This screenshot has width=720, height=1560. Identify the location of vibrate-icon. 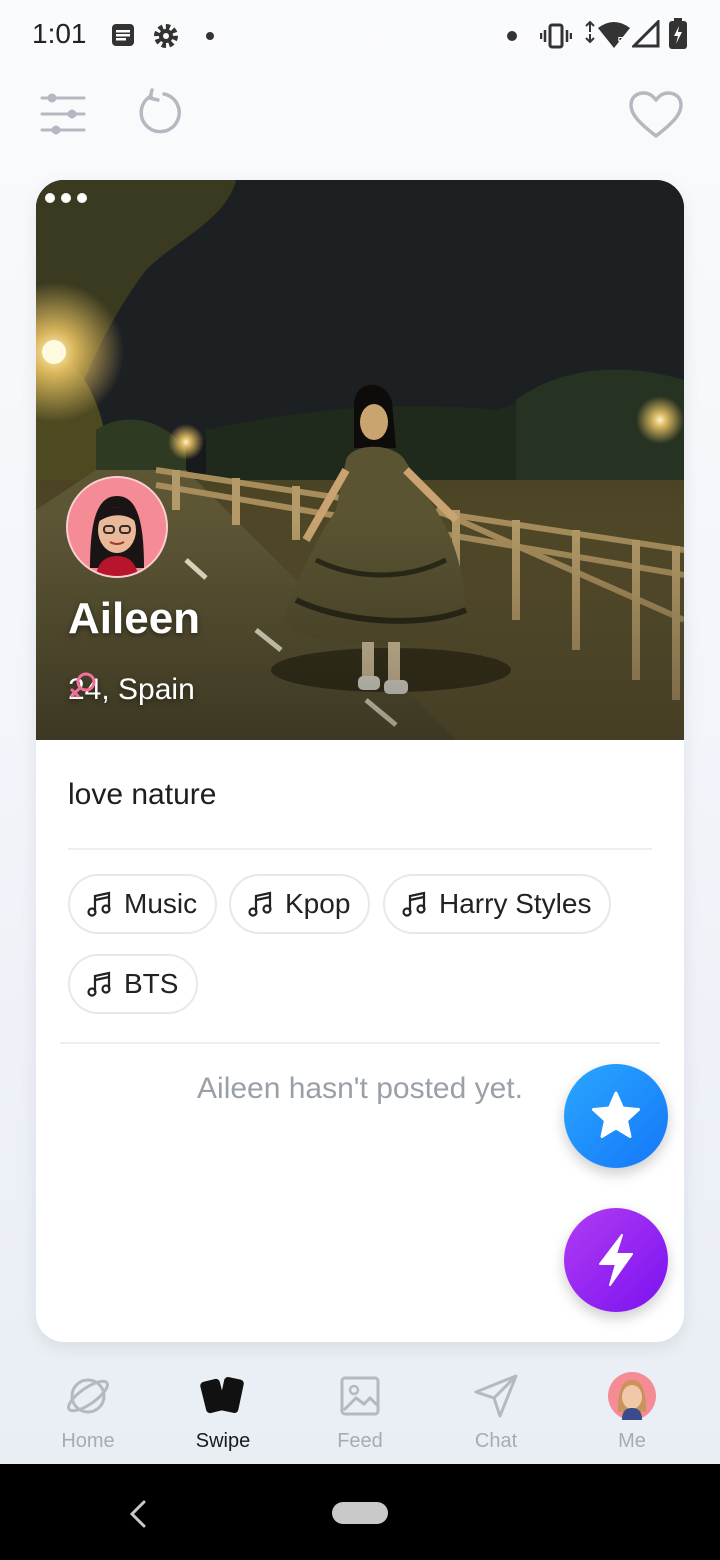
(556, 36).